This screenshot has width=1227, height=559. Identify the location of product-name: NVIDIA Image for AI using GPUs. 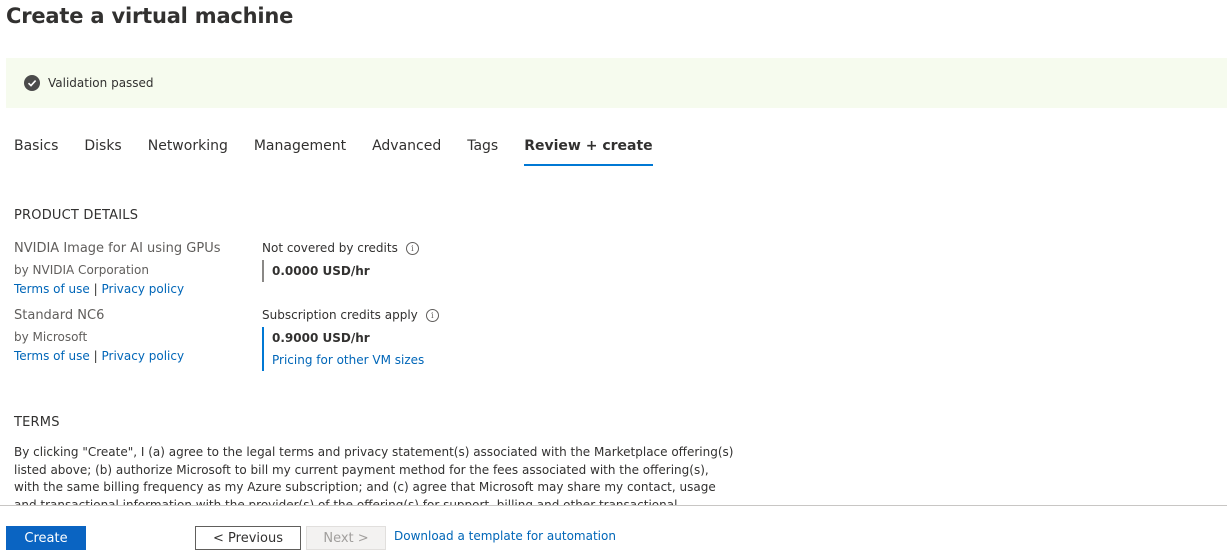
(117, 248).